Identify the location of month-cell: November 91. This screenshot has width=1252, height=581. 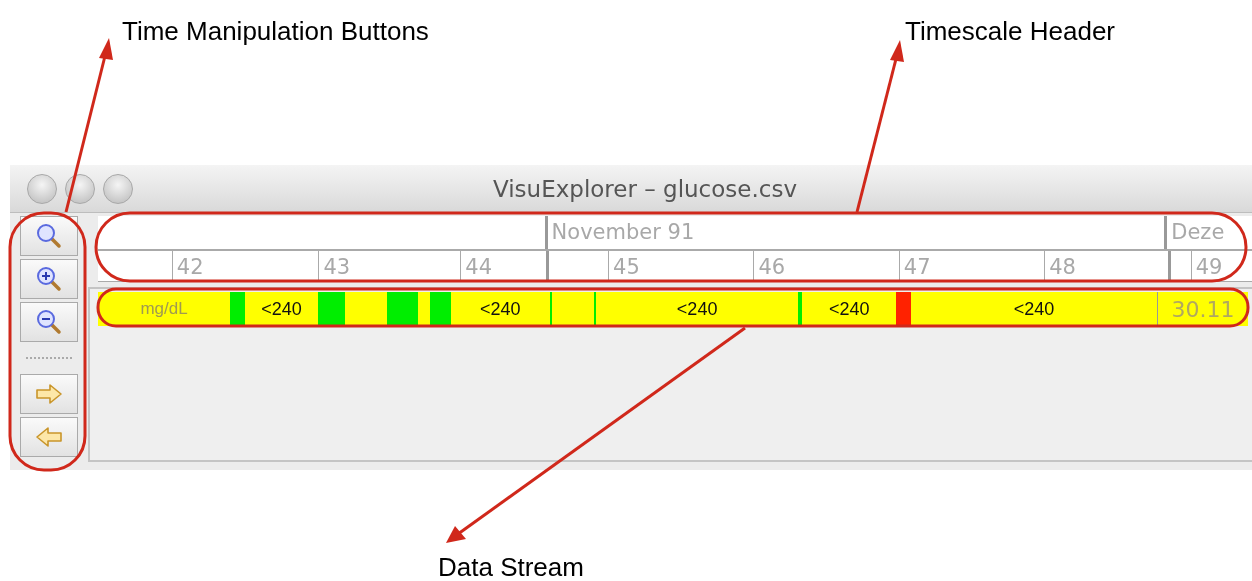
(854, 232).